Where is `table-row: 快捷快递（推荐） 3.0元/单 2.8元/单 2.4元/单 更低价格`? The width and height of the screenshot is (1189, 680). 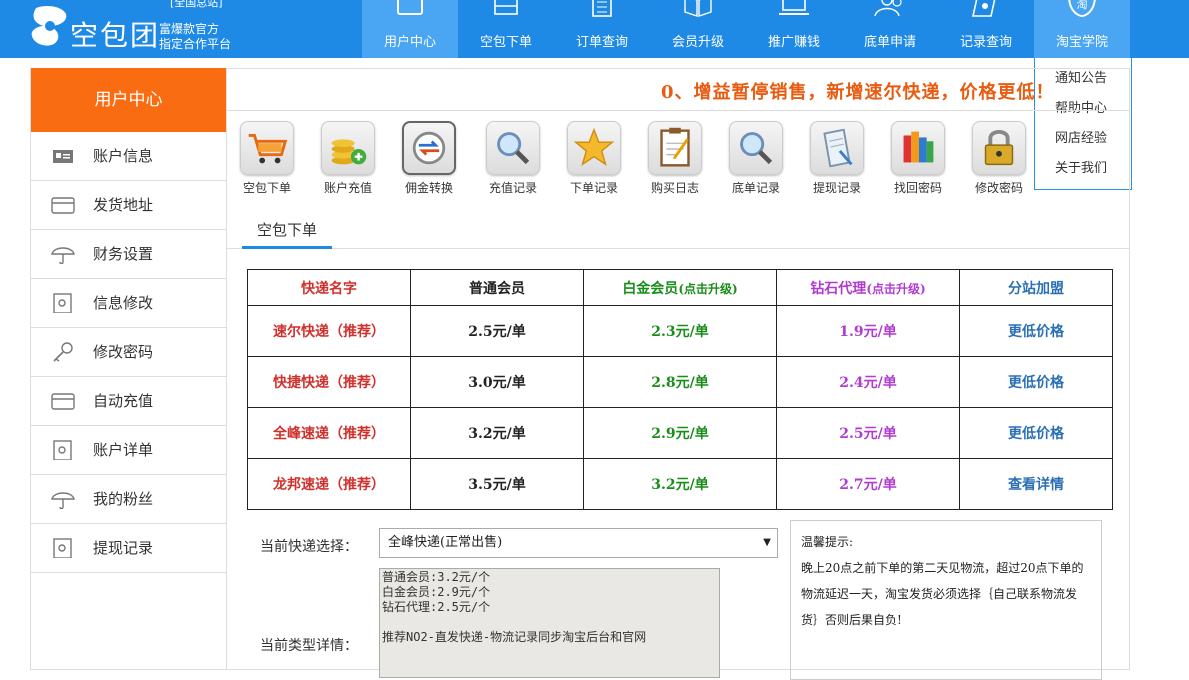
table-row: 快捷快递（推荐） 3.0元/单 2.8元/单 2.4元/单 更低价格 is located at coordinates (680, 382).